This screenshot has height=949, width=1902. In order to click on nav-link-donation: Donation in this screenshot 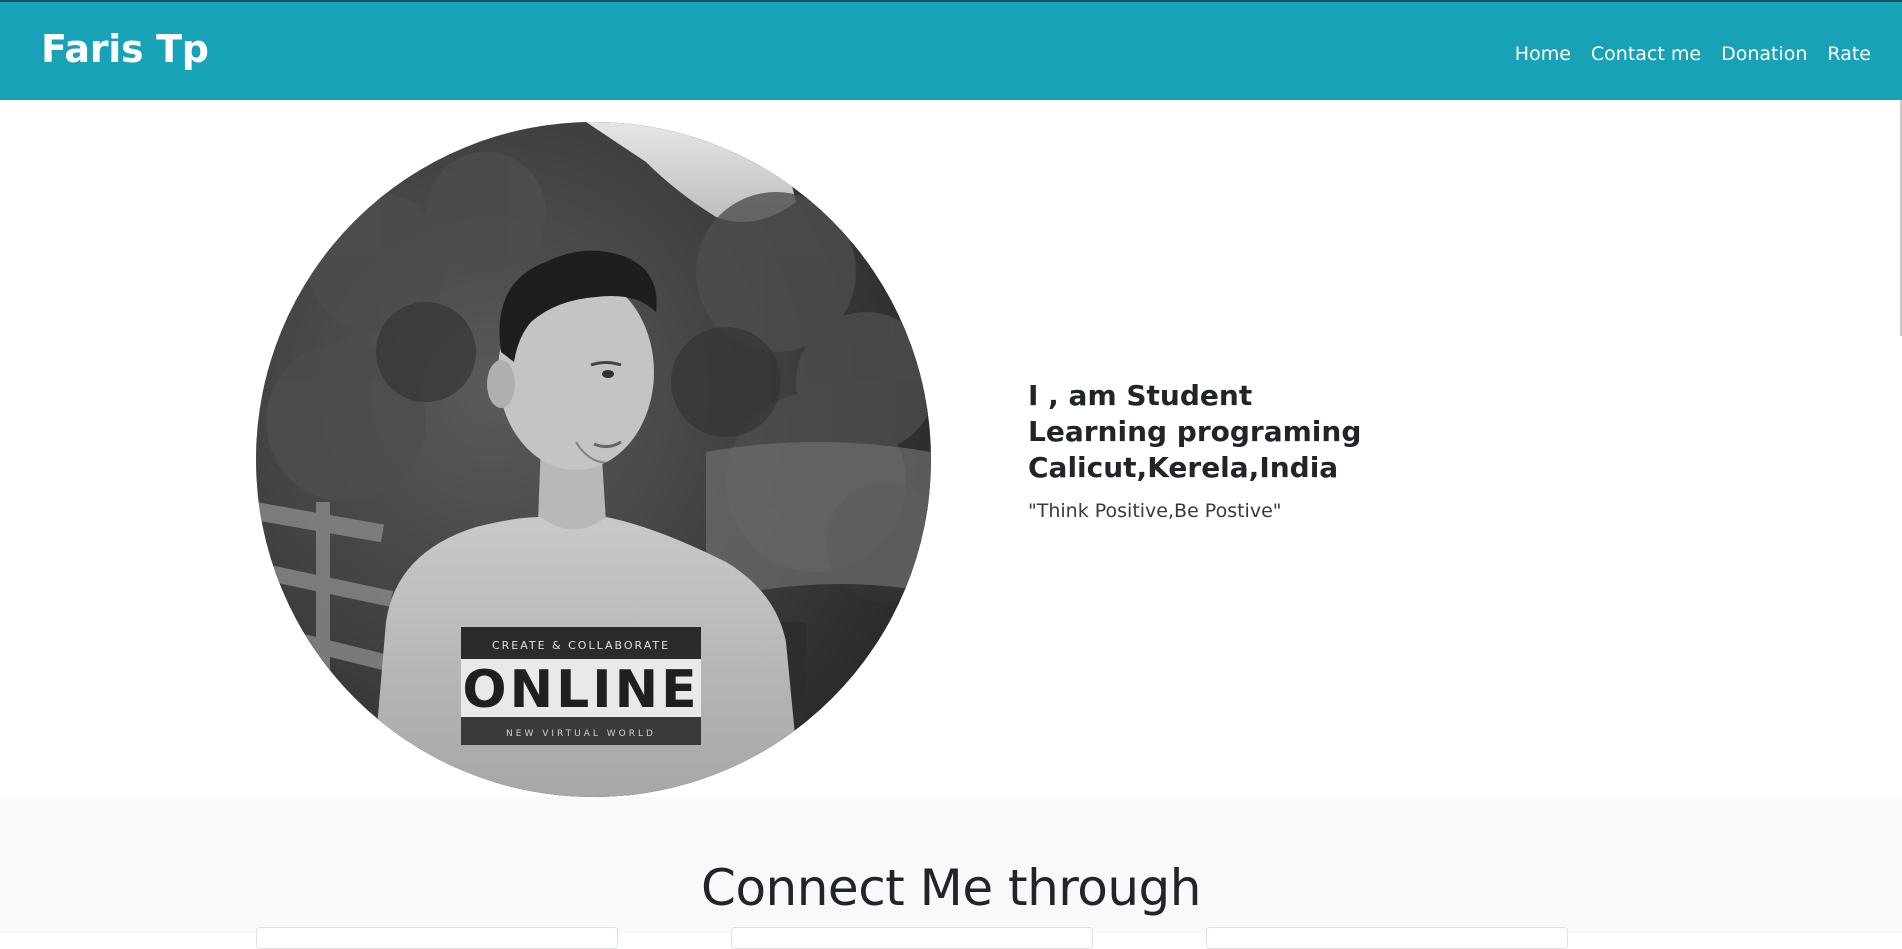, I will do `click(1764, 54)`.